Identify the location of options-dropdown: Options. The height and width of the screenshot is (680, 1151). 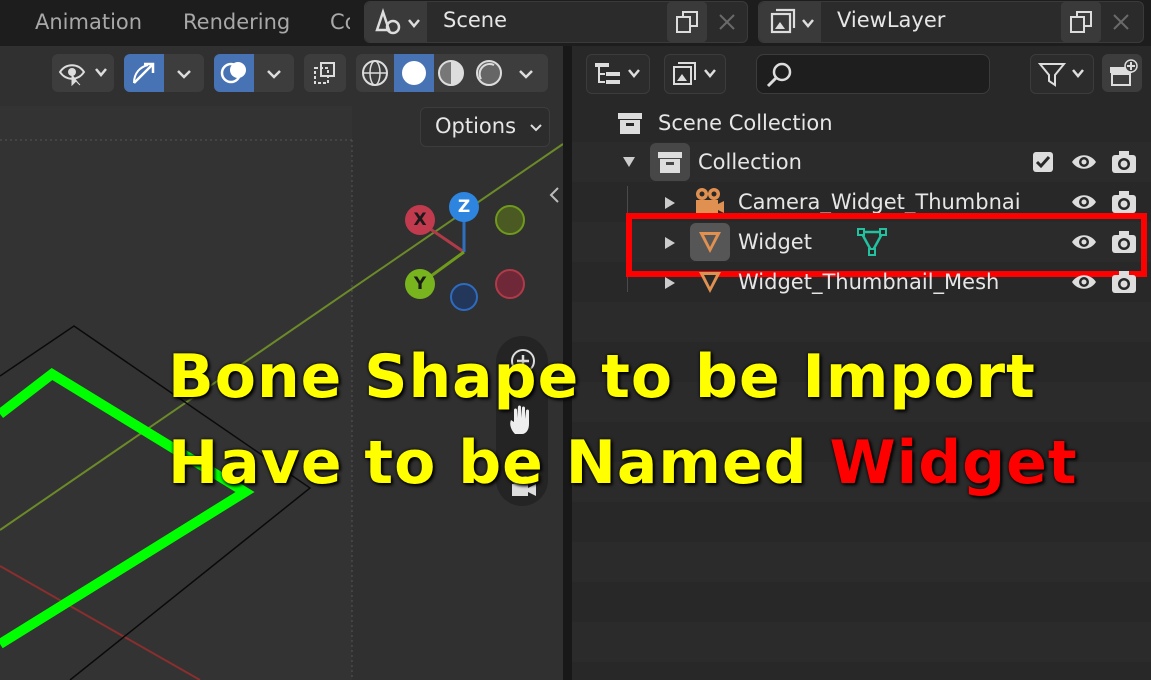
(485, 127).